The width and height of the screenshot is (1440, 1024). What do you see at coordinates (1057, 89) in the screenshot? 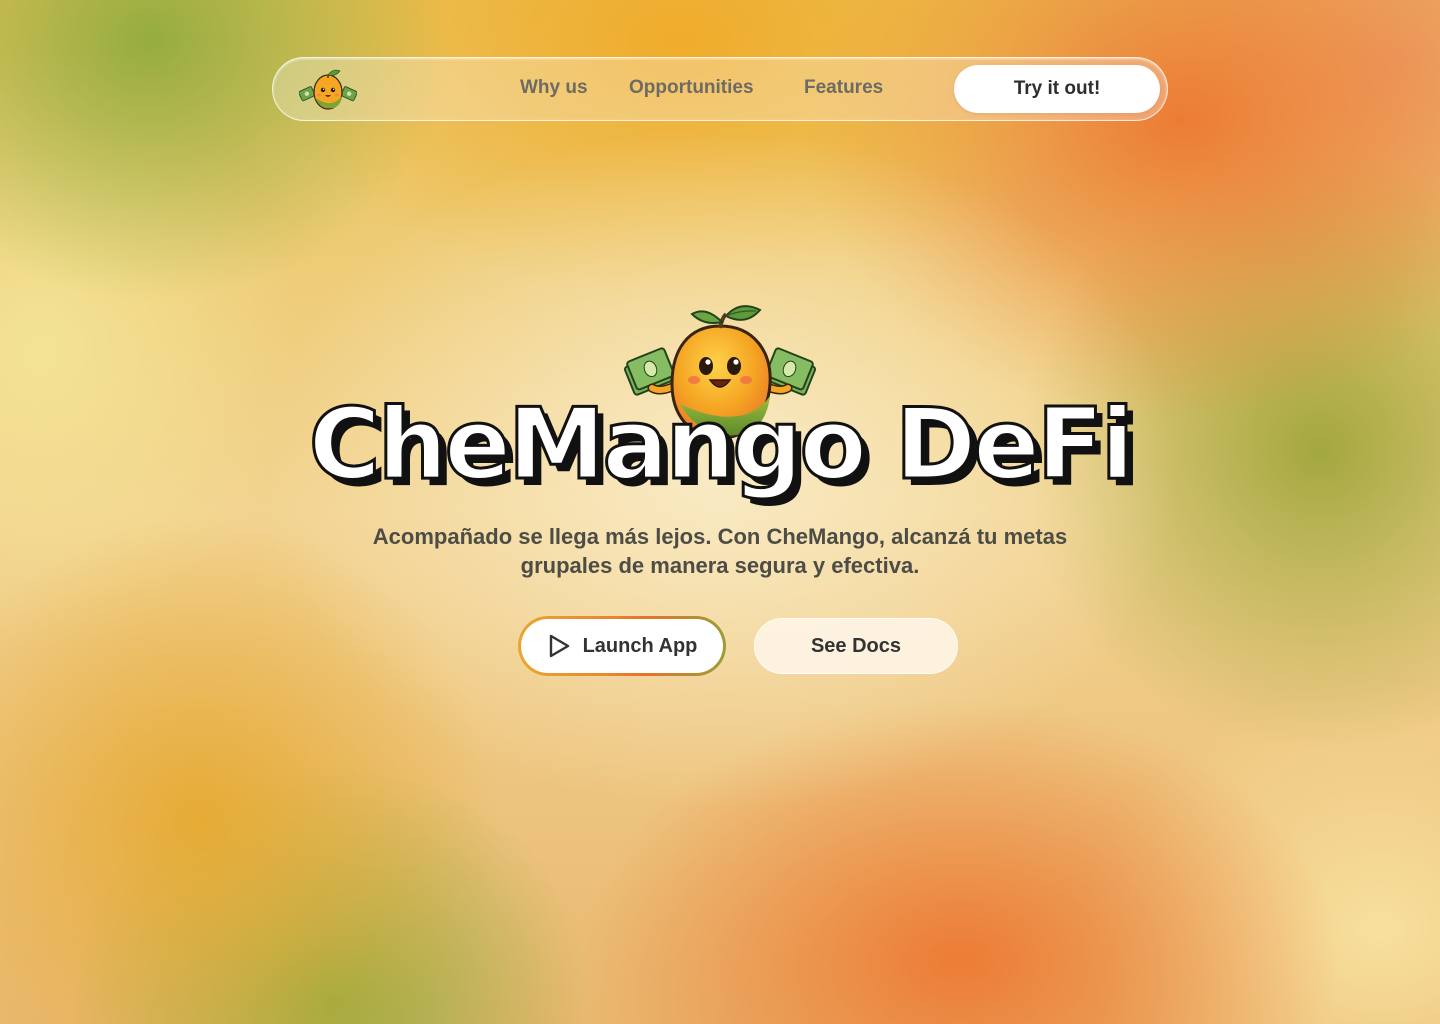
I see `try-it-out-button: Try it out!` at bounding box center [1057, 89].